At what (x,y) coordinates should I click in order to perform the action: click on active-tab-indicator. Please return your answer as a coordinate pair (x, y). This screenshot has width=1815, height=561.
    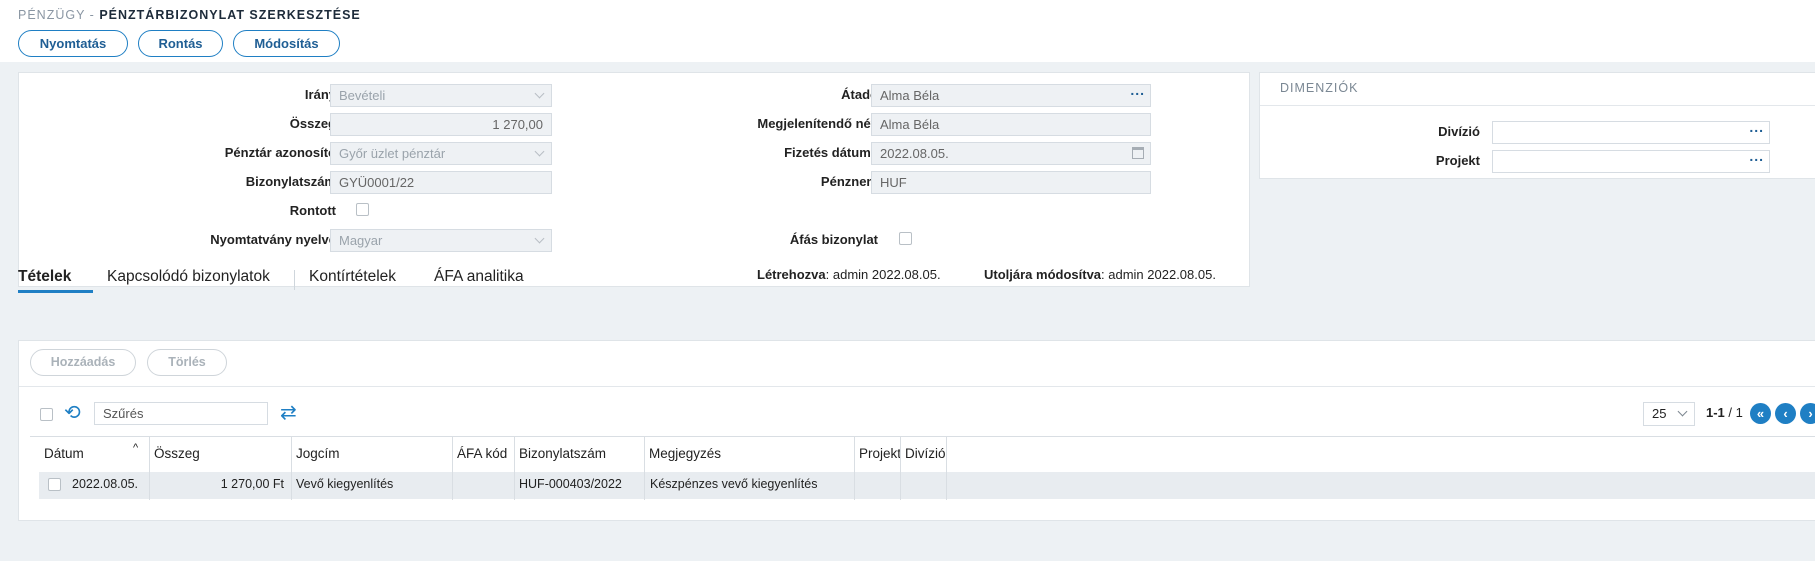
    Looking at the image, I should click on (55, 291).